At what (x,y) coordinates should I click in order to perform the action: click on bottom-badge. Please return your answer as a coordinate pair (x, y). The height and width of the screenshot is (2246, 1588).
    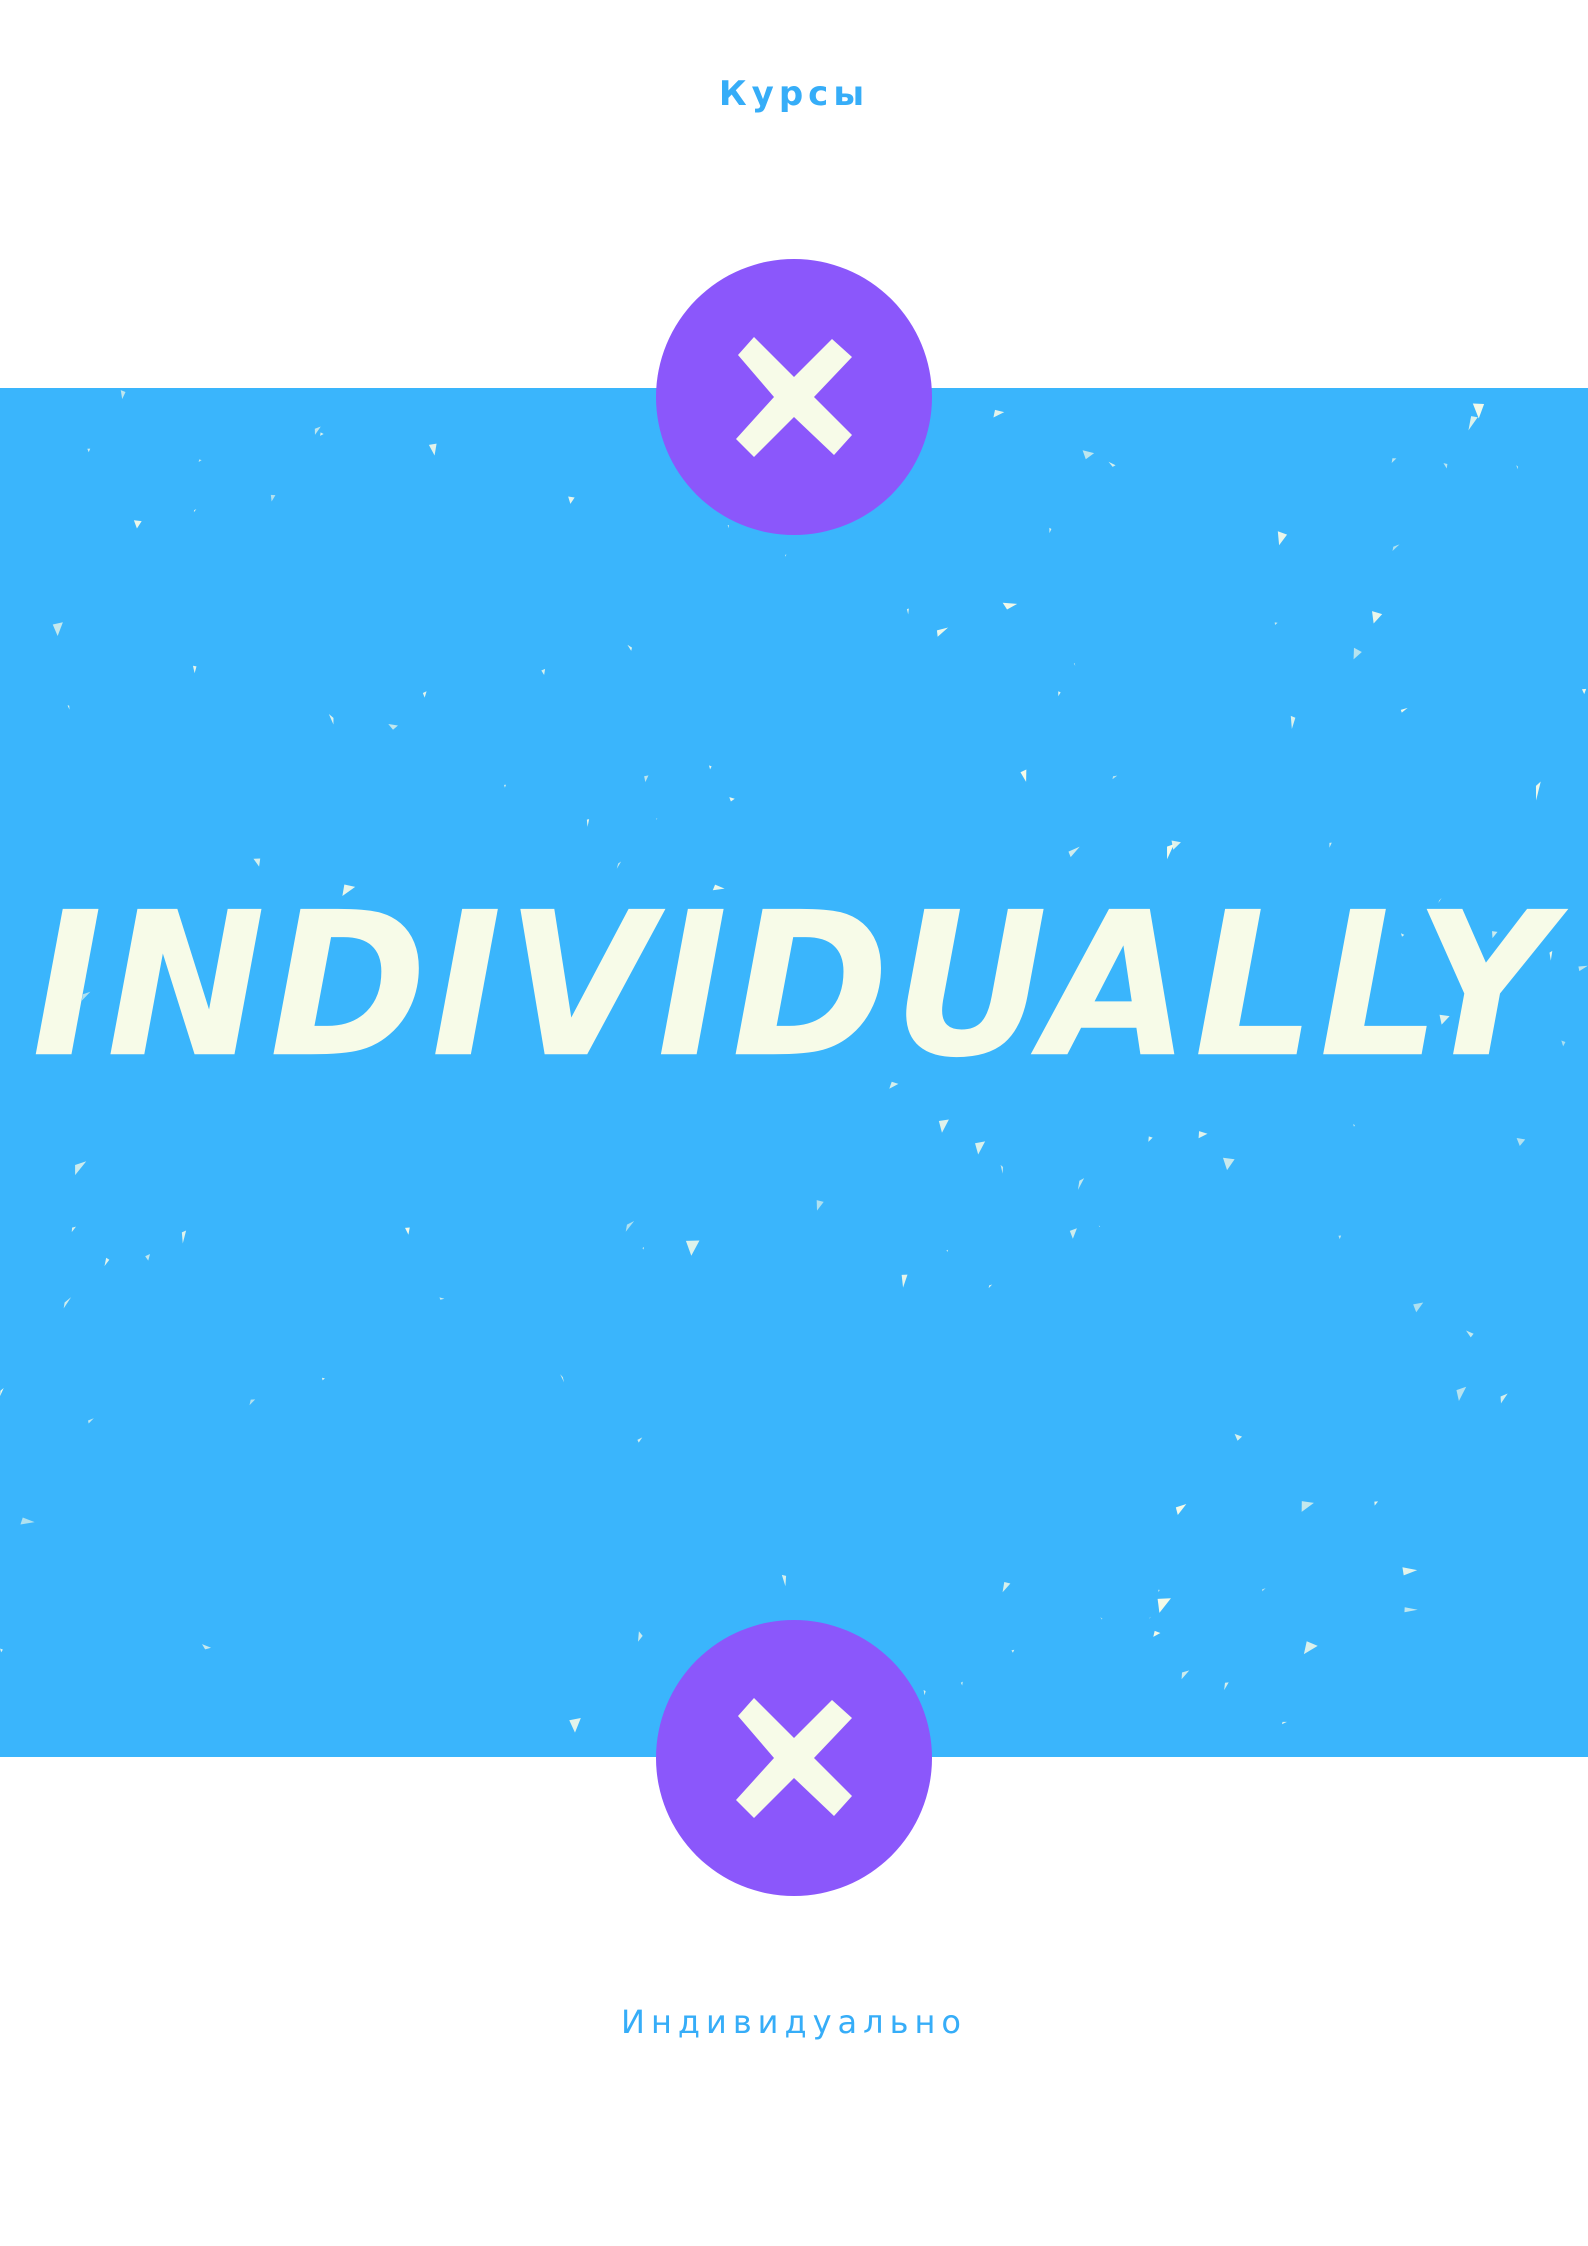
    Looking at the image, I should click on (794, 1758).